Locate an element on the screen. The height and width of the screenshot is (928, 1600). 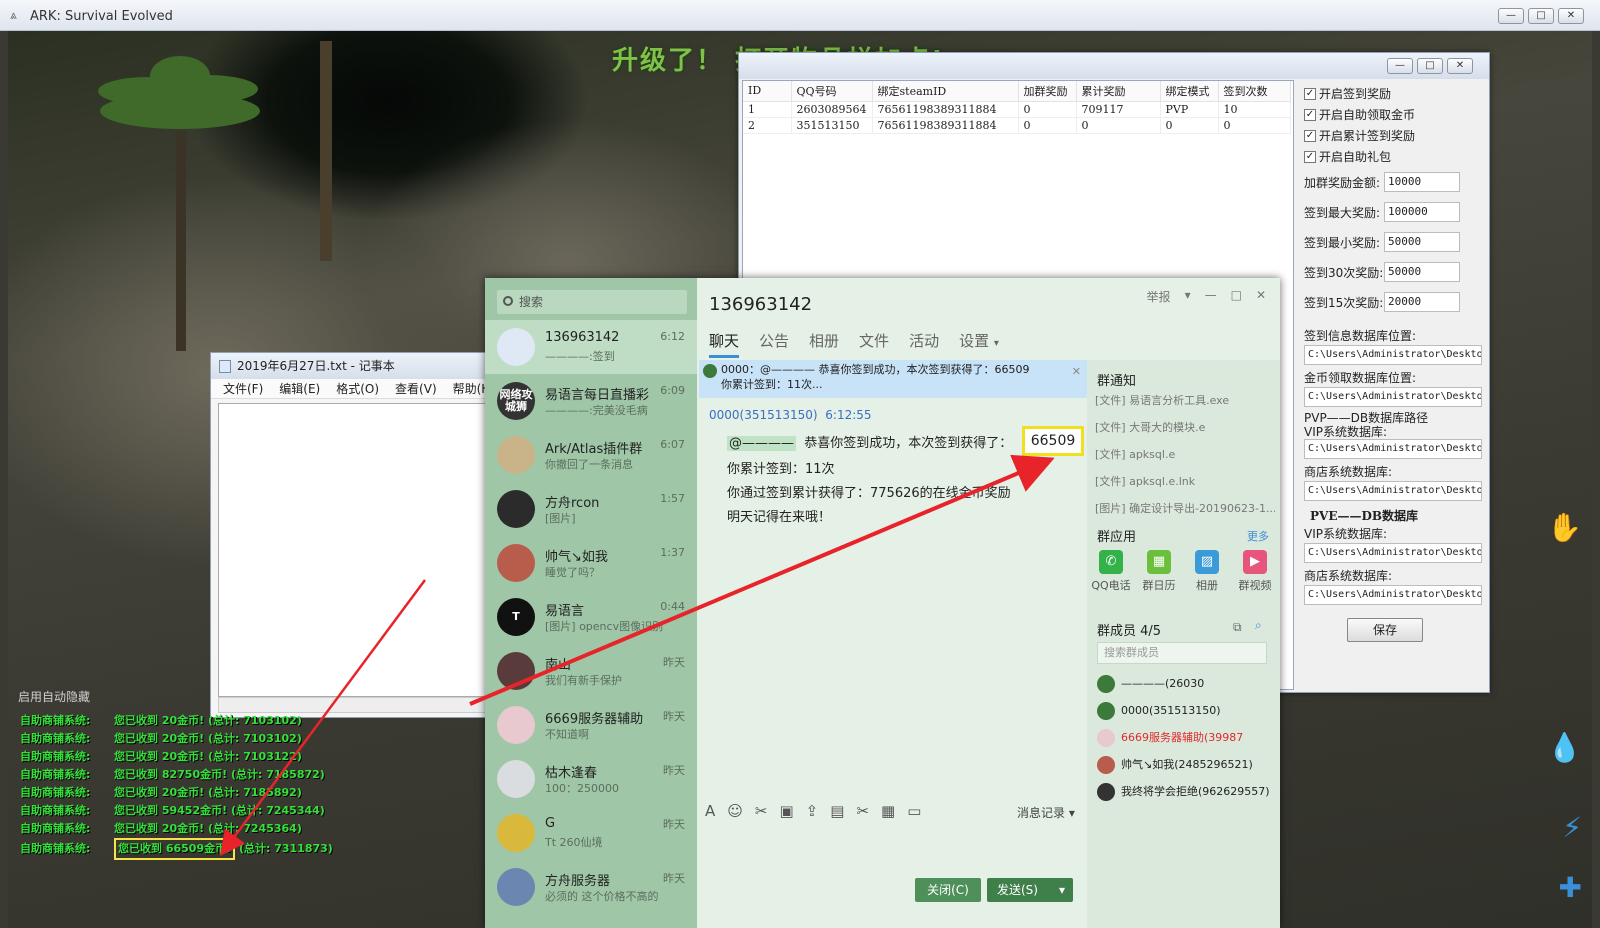
search-icon: ⌕ is located at coordinates (1258, 625).